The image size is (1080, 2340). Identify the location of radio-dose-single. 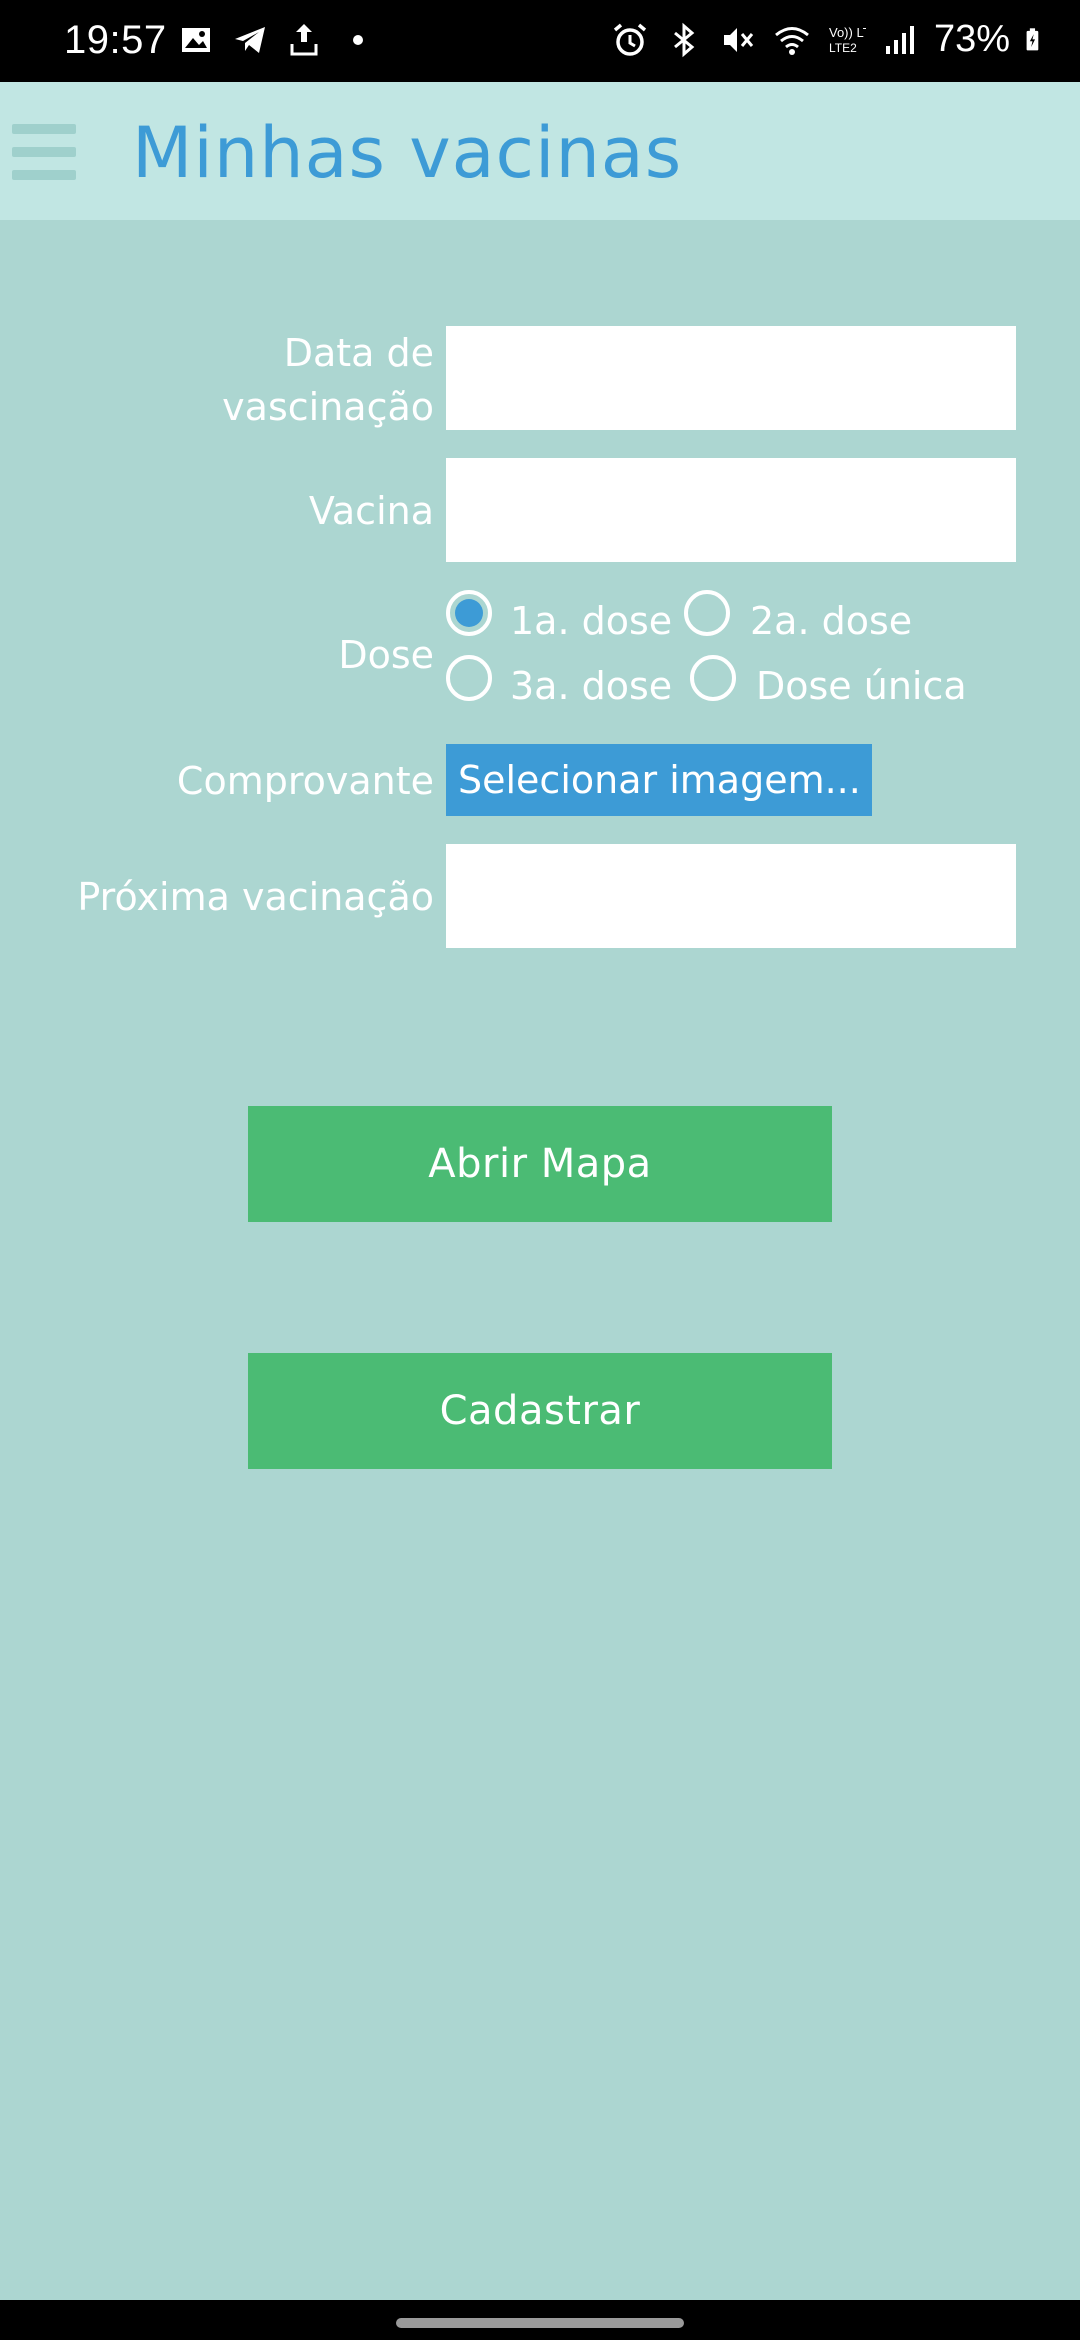
(713, 678).